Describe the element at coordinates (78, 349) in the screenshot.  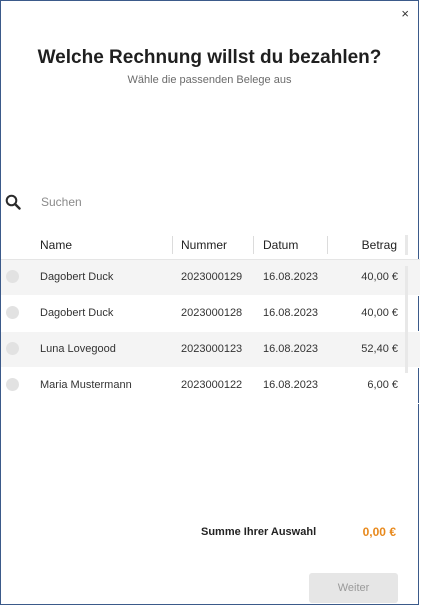
I see `cell-name: Luna Lovegood` at that location.